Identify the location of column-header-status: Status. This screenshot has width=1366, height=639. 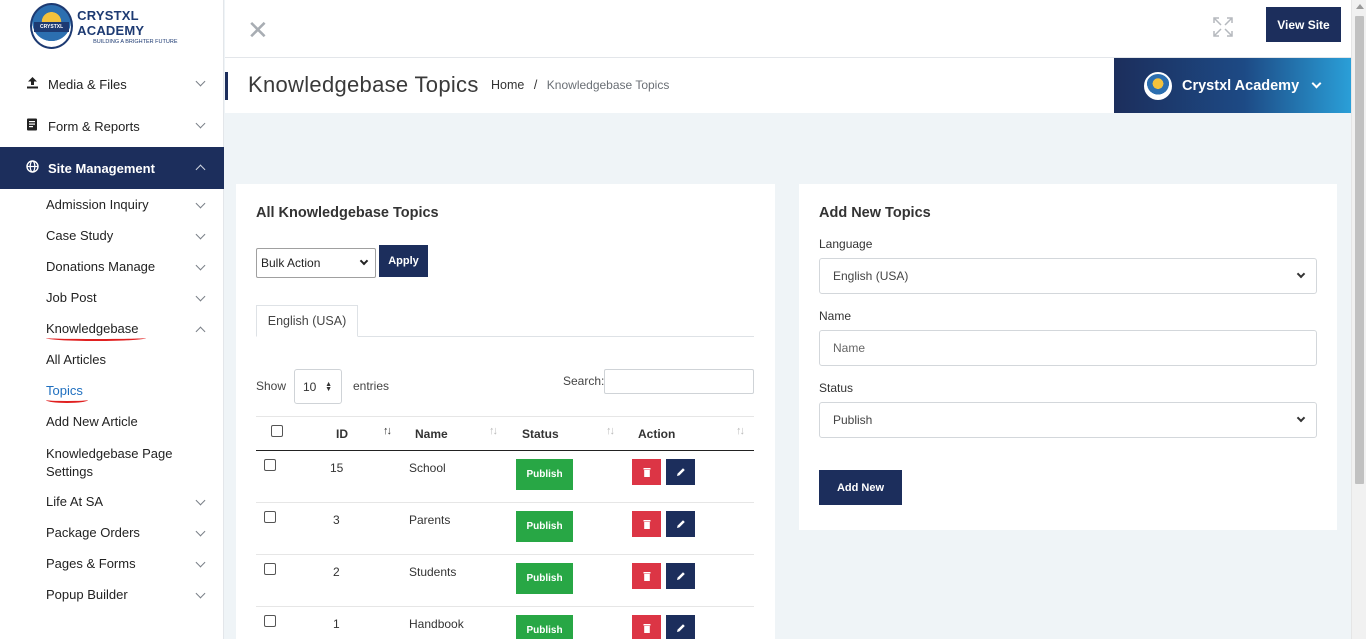
(540, 434).